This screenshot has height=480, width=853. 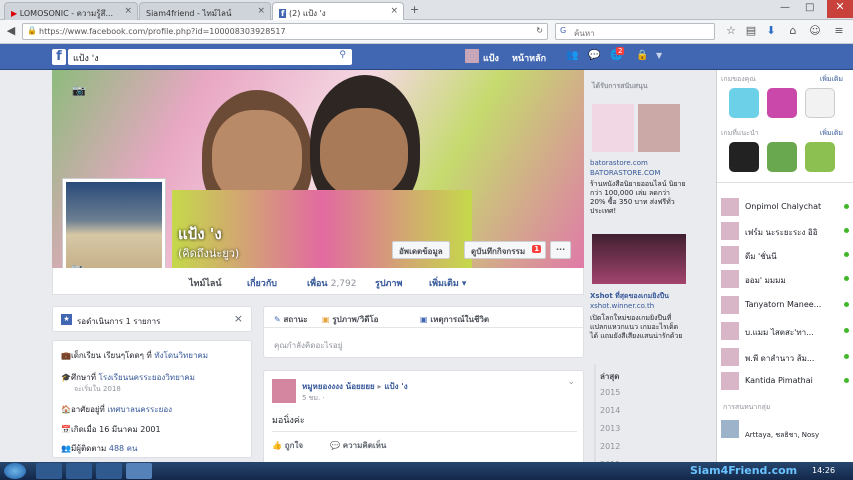 I want to click on intro-link: โรงเรียนนครระยองวิทยาคม, so click(x=147, y=377).